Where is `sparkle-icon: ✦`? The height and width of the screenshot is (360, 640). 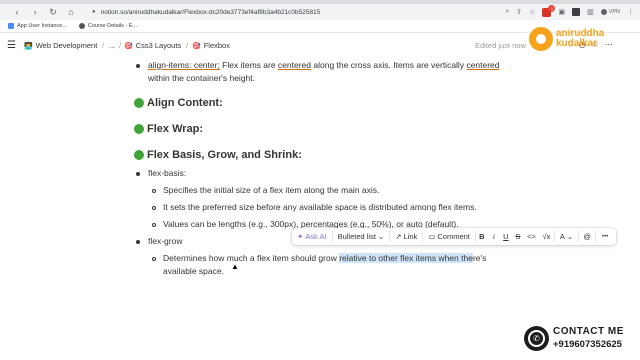 sparkle-icon: ✦ is located at coordinates (300, 236).